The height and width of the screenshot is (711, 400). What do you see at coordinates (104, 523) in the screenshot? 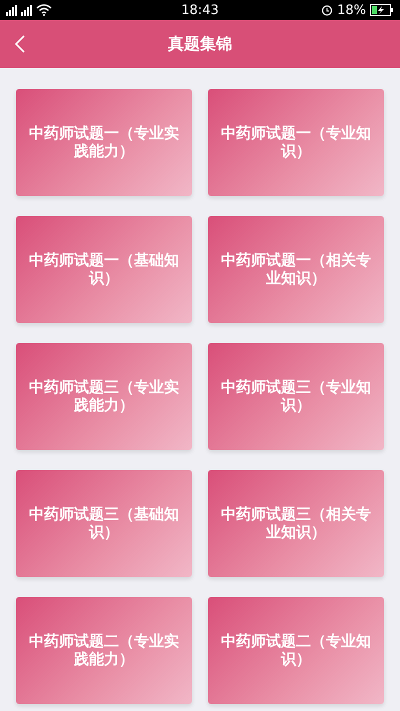
I see `exam-card: 中药师试题三（基础知识）` at bounding box center [104, 523].